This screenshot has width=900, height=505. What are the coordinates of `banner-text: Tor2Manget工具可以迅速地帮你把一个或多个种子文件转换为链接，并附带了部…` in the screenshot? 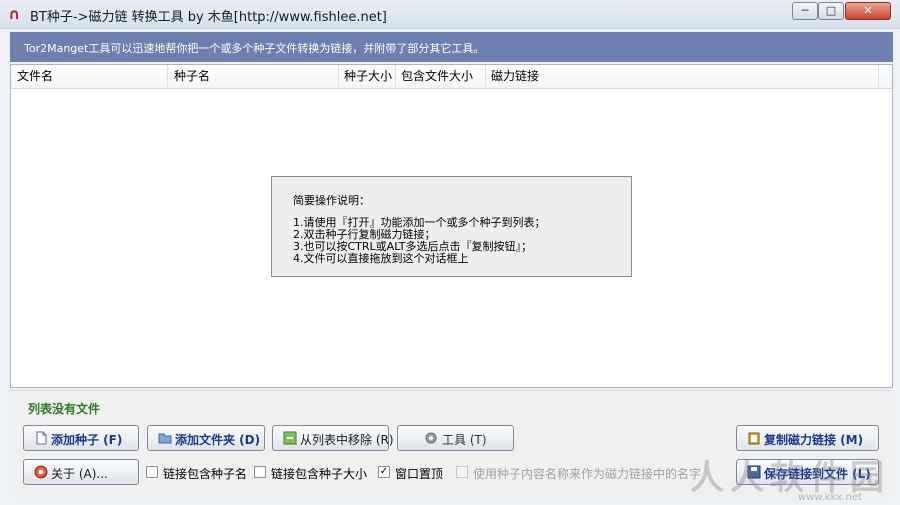 It's located at (254, 48).